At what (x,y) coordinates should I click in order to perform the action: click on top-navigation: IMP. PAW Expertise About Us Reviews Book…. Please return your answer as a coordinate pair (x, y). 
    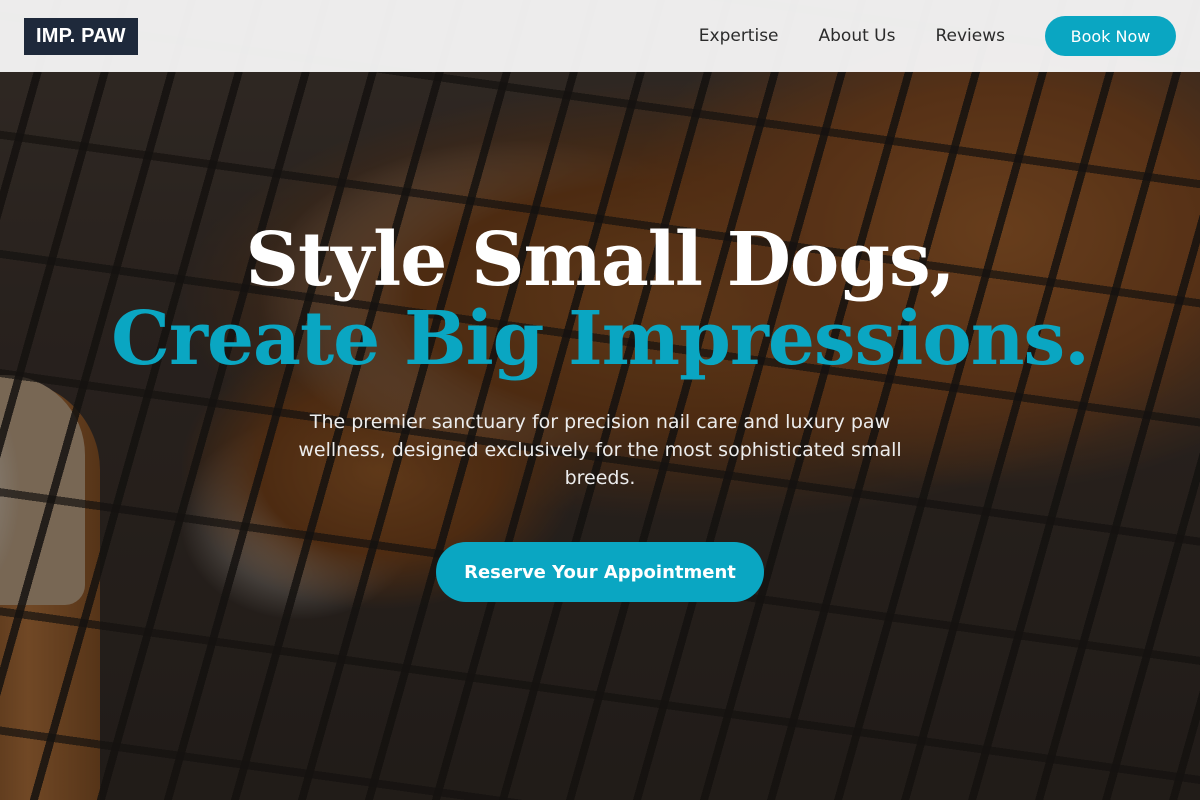
    Looking at the image, I should click on (600, 36).